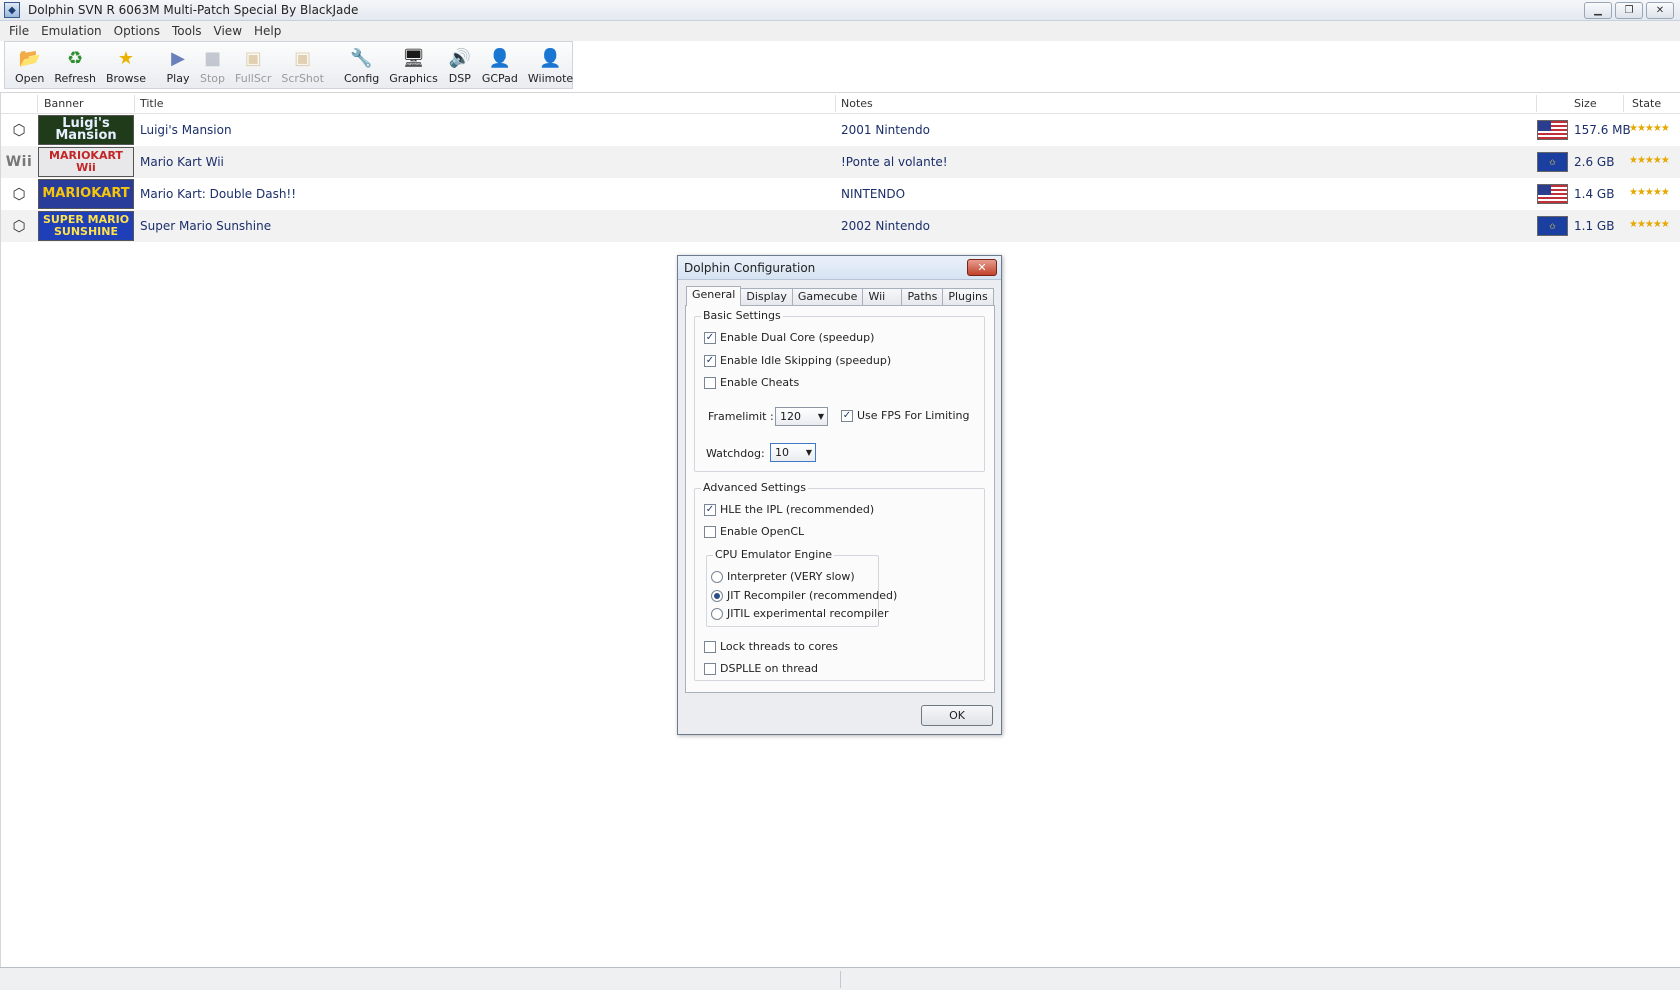 The height and width of the screenshot is (990, 1680). Describe the element at coordinates (751, 382) in the screenshot. I see `enable-cheats-checkbox: Enable Cheats` at that location.